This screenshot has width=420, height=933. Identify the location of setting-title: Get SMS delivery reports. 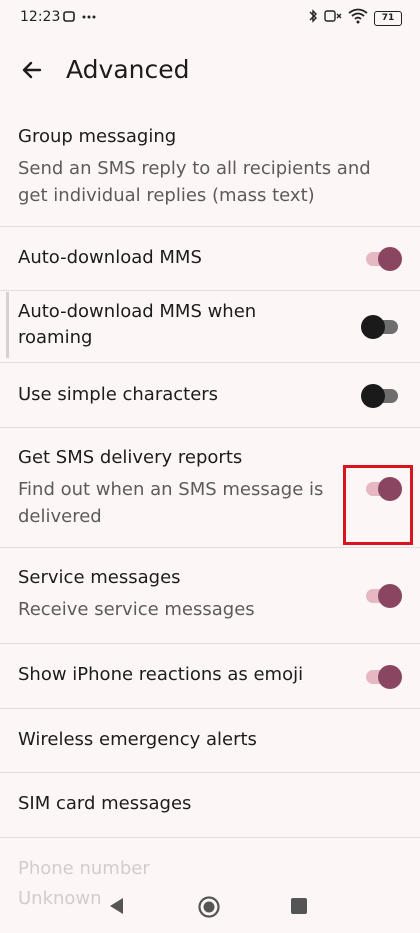
(130, 457).